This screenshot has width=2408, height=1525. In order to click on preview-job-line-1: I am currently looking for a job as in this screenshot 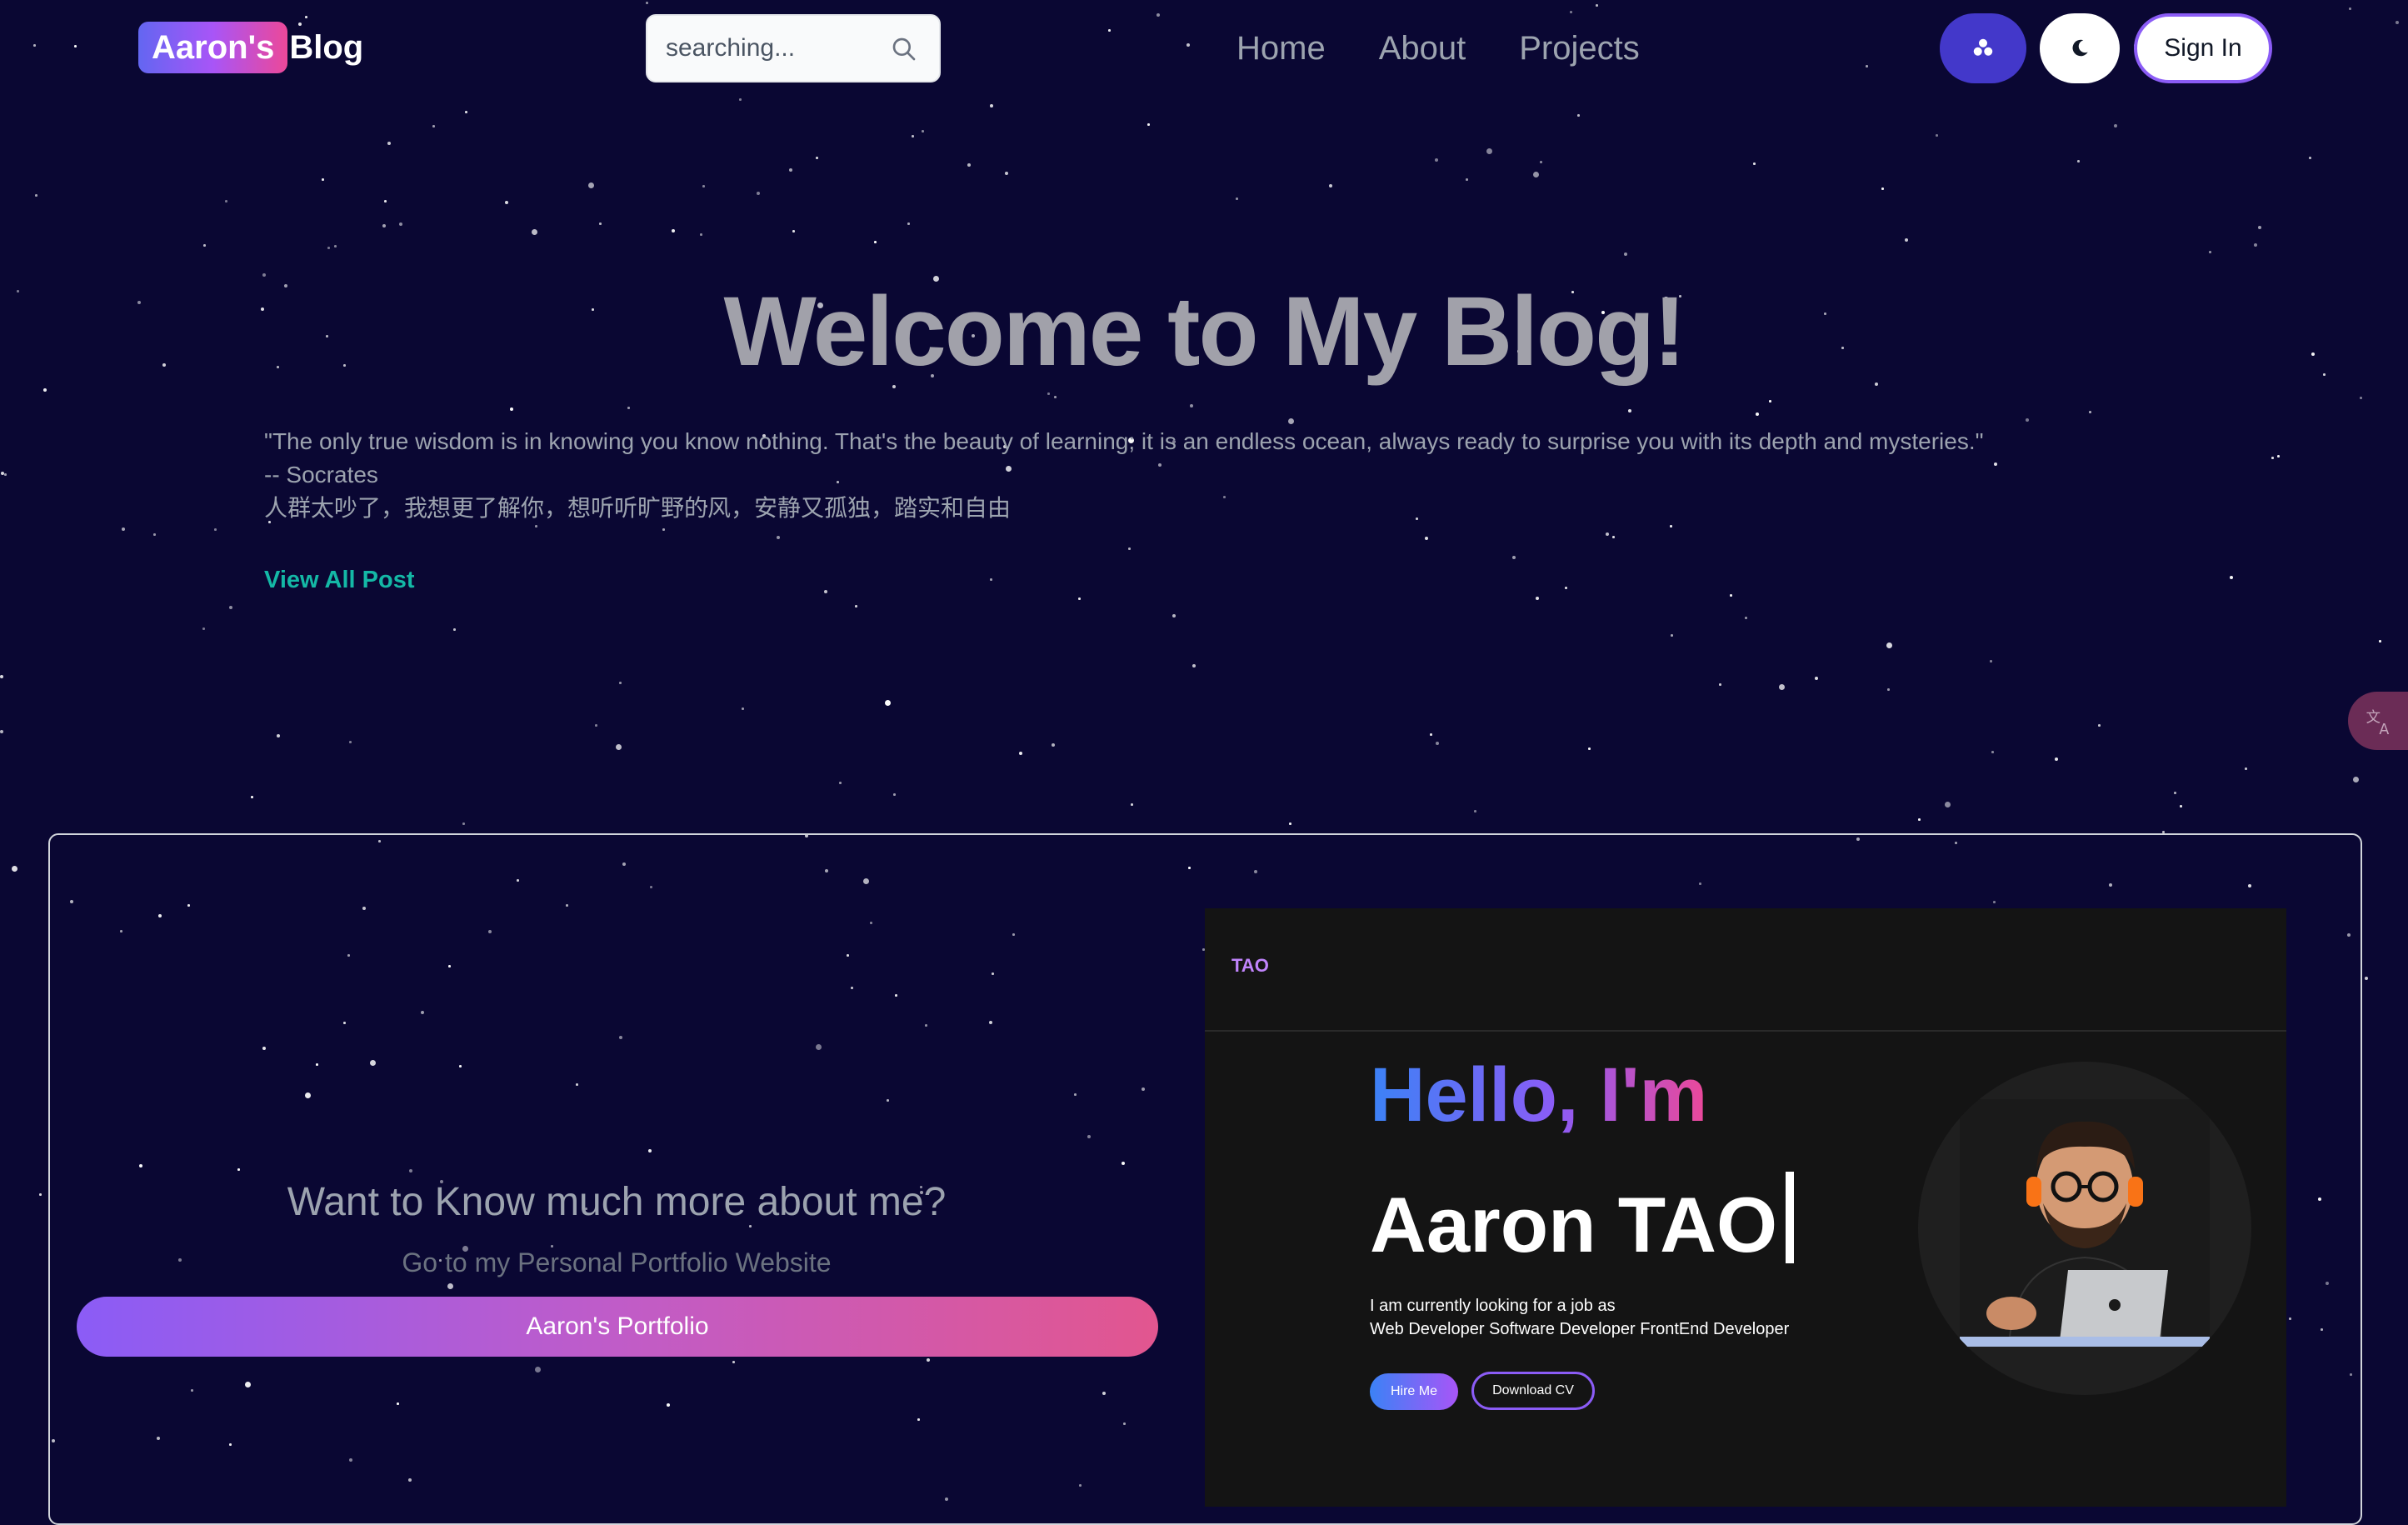, I will do `click(1493, 1306)`.